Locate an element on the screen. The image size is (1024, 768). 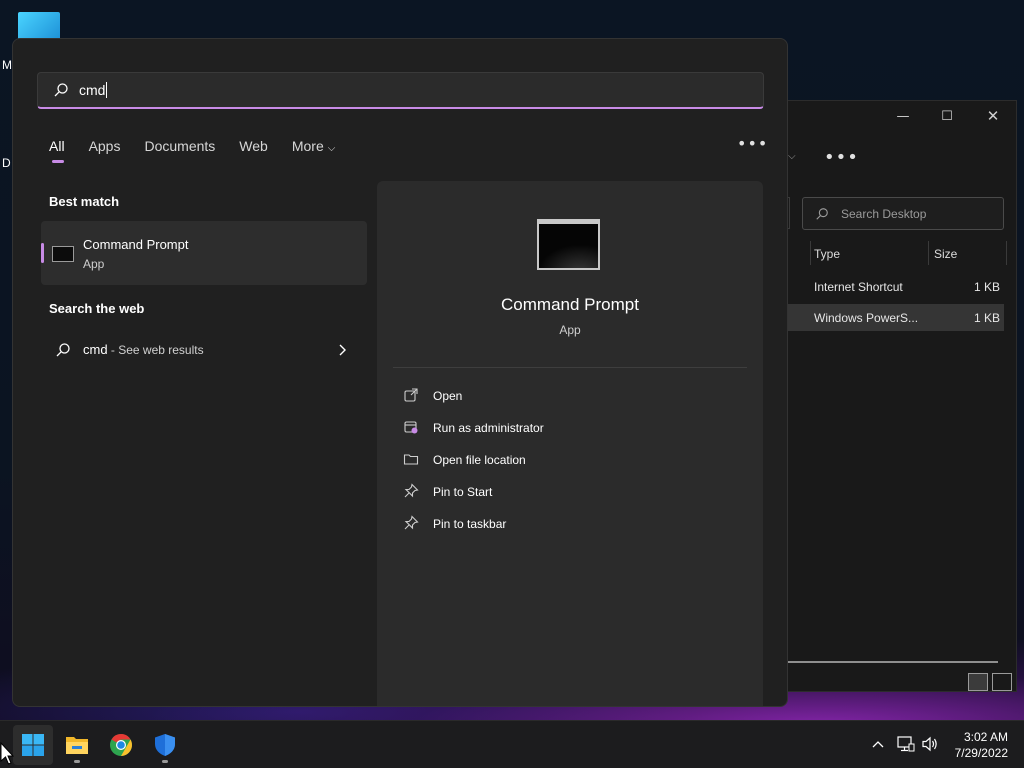
best-match-name: Command Prompt is located at coordinates (136, 244).